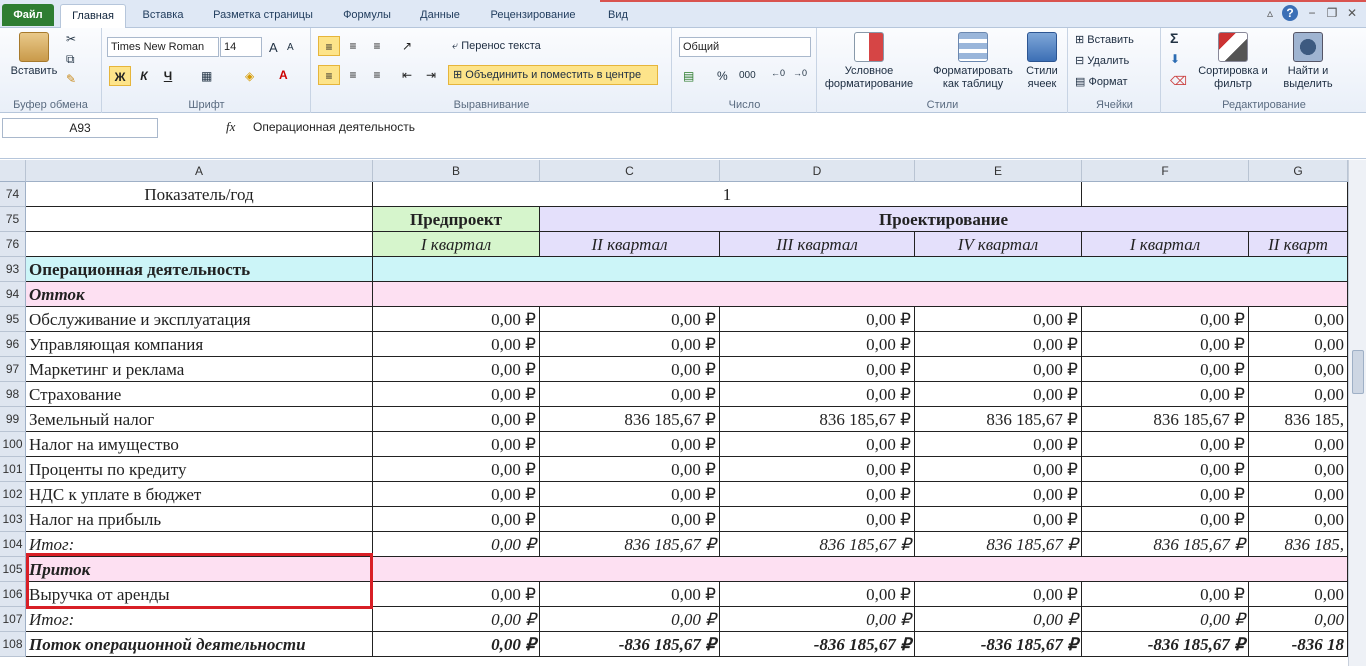  Describe the element at coordinates (120, 76) in the screenshot. I see `bold-button: Ж` at that location.